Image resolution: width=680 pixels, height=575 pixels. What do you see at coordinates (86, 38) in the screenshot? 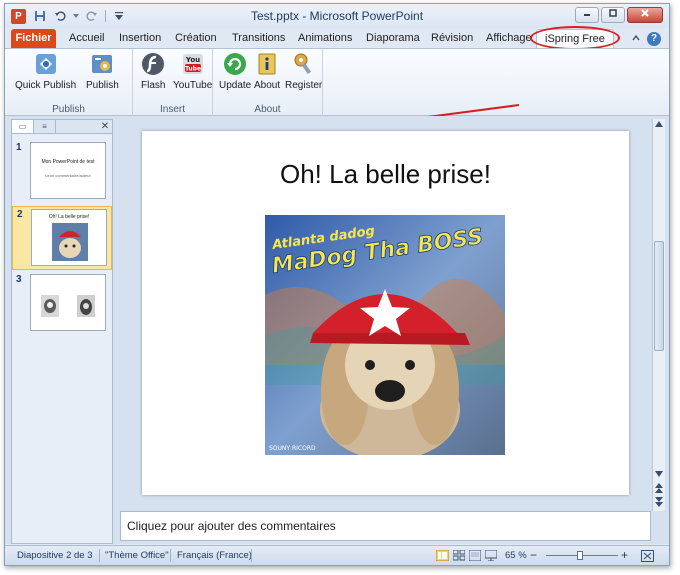
I see `tab-accueil: Accueil` at bounding box center [86, 38].